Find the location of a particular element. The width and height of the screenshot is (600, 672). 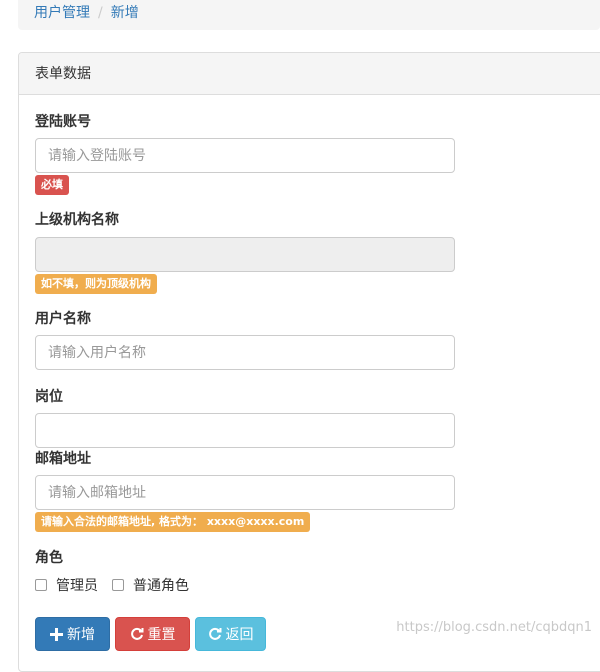

reset-button: 重置 is located at coordinates (152, 634).